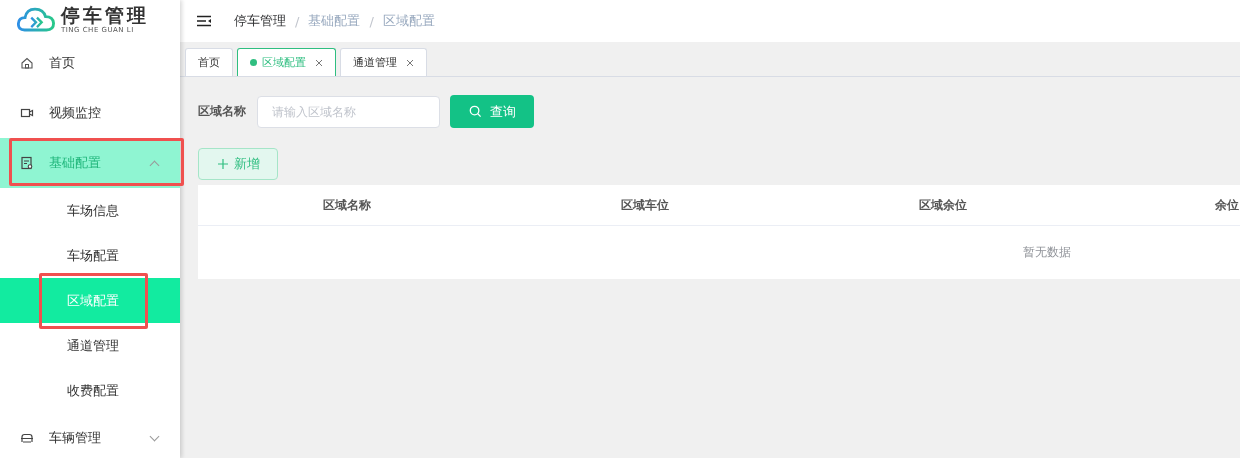 This screenshot has height=458, width=1240. What do you see at coordinates (209, 62) in the screenshot?
I see `tab: 首页` at bounding box center [209, 62].